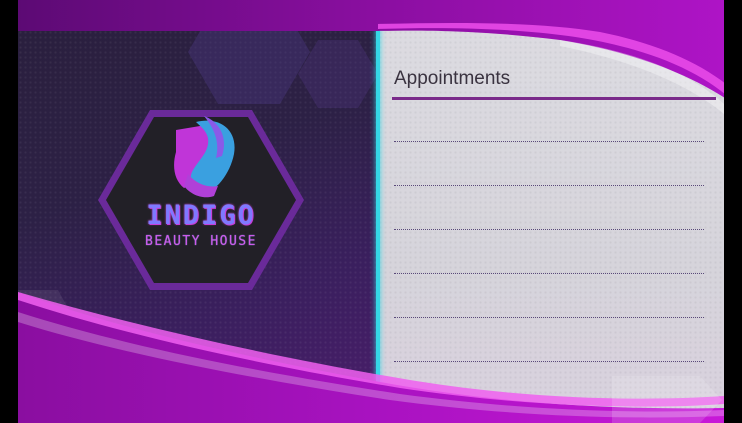 This screenshot has width=742, height=423. What do you see at coordinates (201, 215) in the screenshot?
I see `brand-name: INDIGO` at bounding box center [201, 215].